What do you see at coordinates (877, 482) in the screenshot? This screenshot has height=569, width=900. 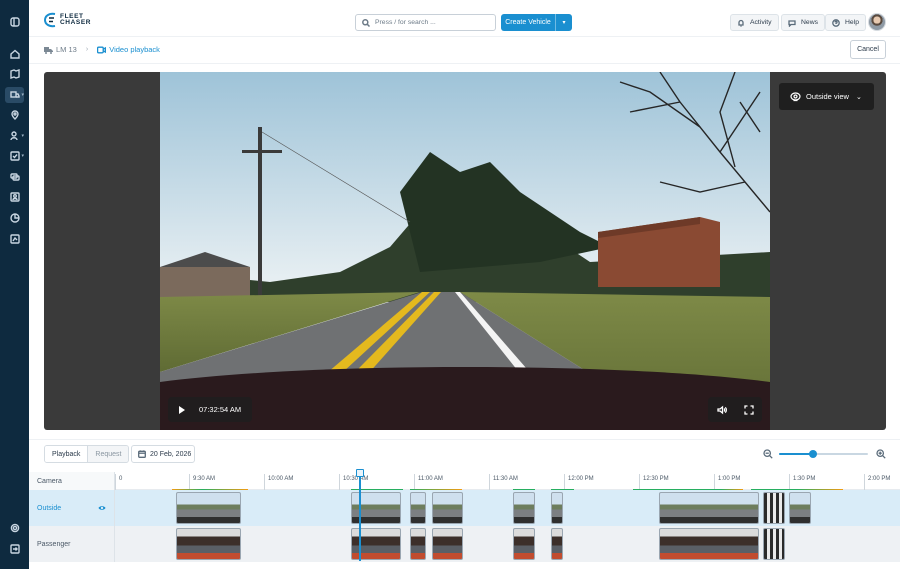 I see `tick-label: 2:00 PM` at bounding box center [877, 482].